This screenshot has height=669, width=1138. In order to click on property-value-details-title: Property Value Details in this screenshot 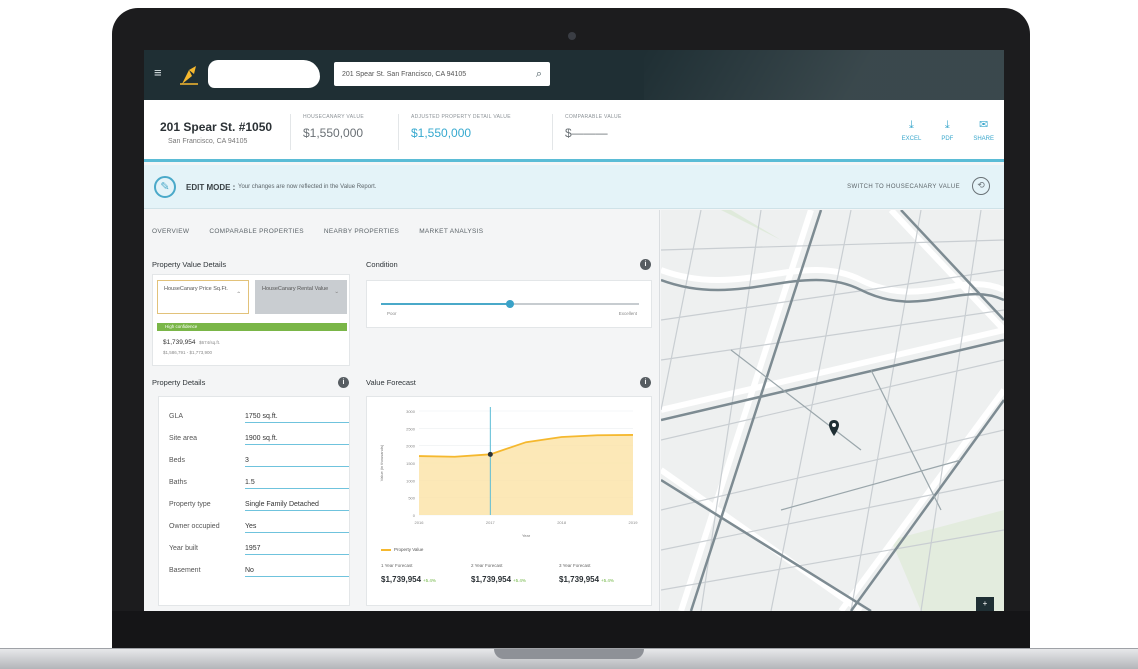, I will do `click(189, 264)`.